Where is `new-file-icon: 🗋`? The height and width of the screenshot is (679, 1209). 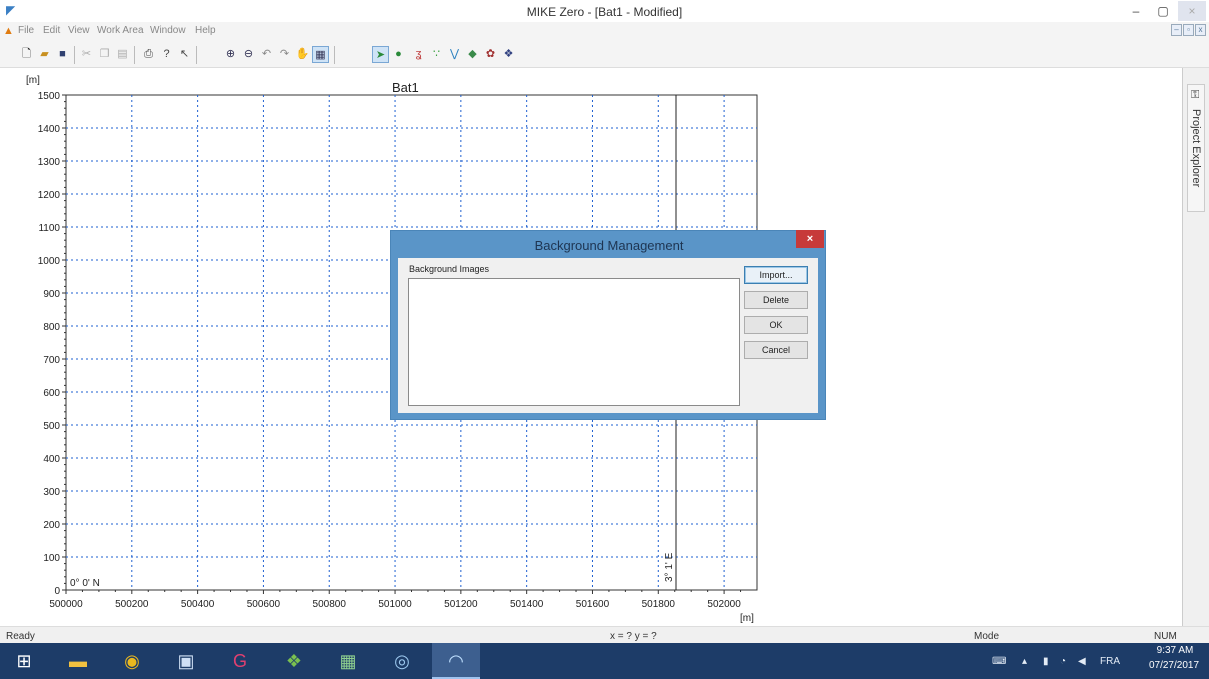
new-file-icon: 🗋 is located at coordinates (26, 54).